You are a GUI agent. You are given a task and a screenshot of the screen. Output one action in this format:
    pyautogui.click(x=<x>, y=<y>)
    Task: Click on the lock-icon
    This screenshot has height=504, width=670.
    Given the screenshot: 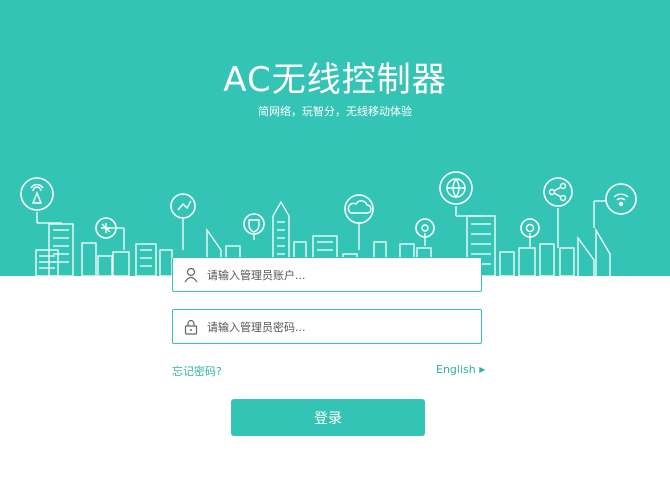 What is the action you would take?
    pyautogui.click(x=191, y=327)
    